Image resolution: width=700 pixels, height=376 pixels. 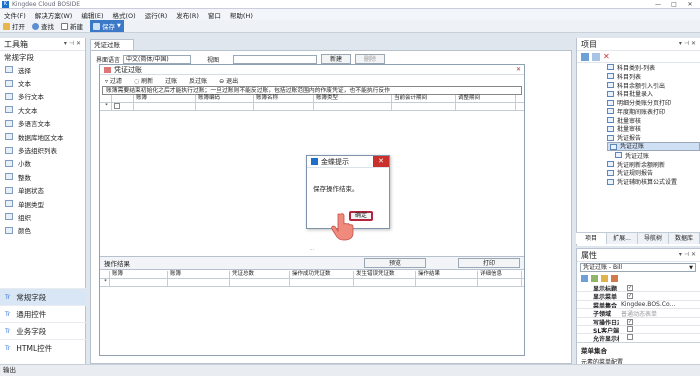 I want to click on tree-item: 凭证刷新余额刷新, so click(x=653, y=164).